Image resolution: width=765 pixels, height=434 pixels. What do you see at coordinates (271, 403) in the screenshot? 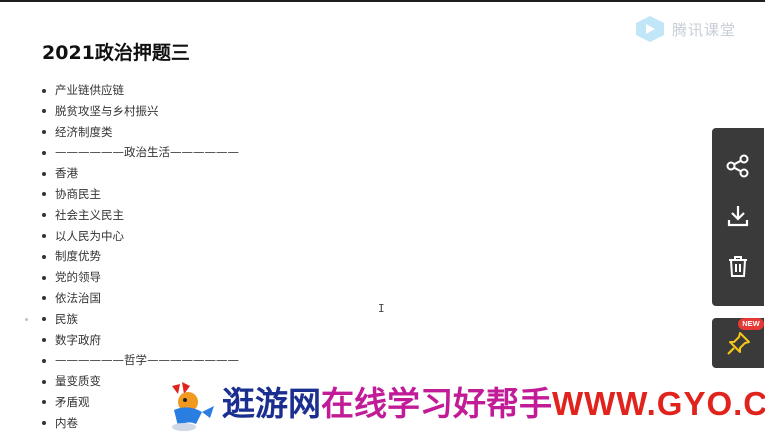
I see `banner-site-name: 逛游网` at bounding box center [271, 403].